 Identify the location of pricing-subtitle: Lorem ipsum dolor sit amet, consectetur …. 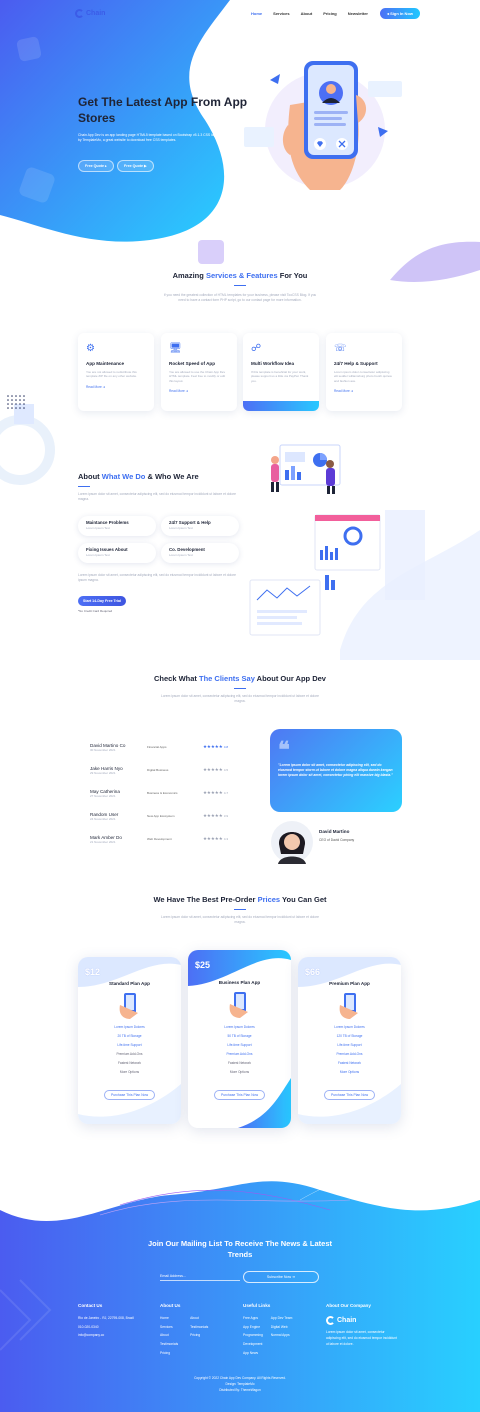
(240, 919).